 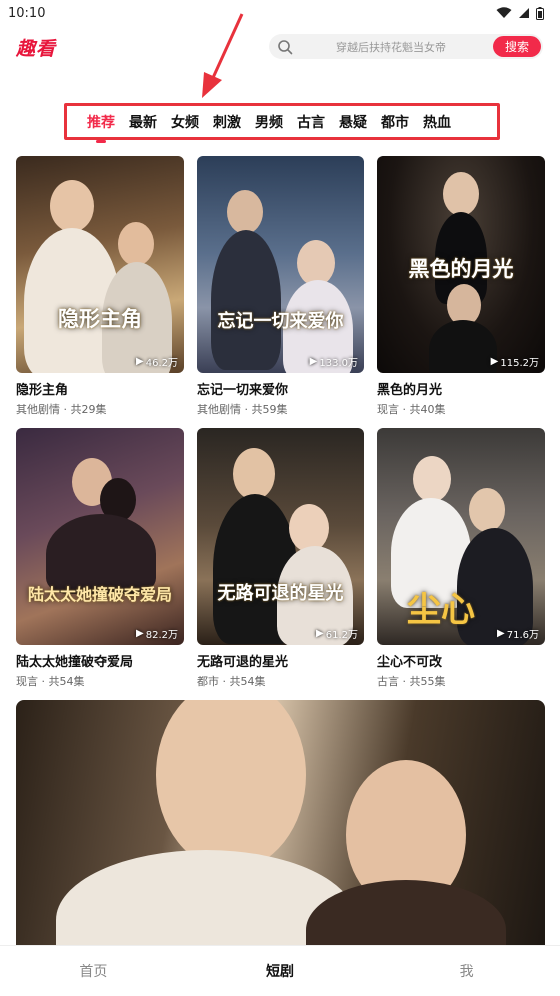 I want to click on bottom-nav: 首页 短剧 我, so click(x=280, y=970).